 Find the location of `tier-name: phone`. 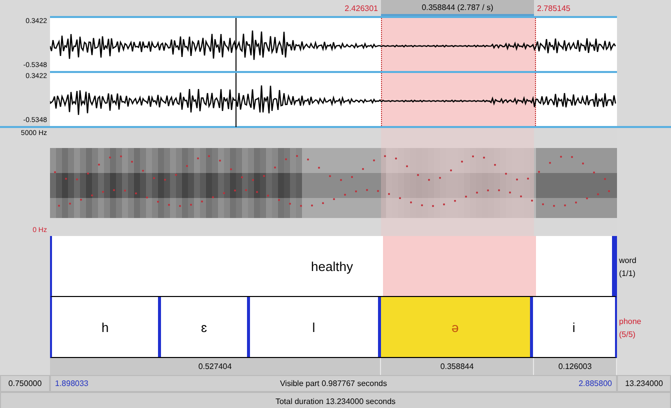

tier-name: phone is located at coordinates (630, 321).